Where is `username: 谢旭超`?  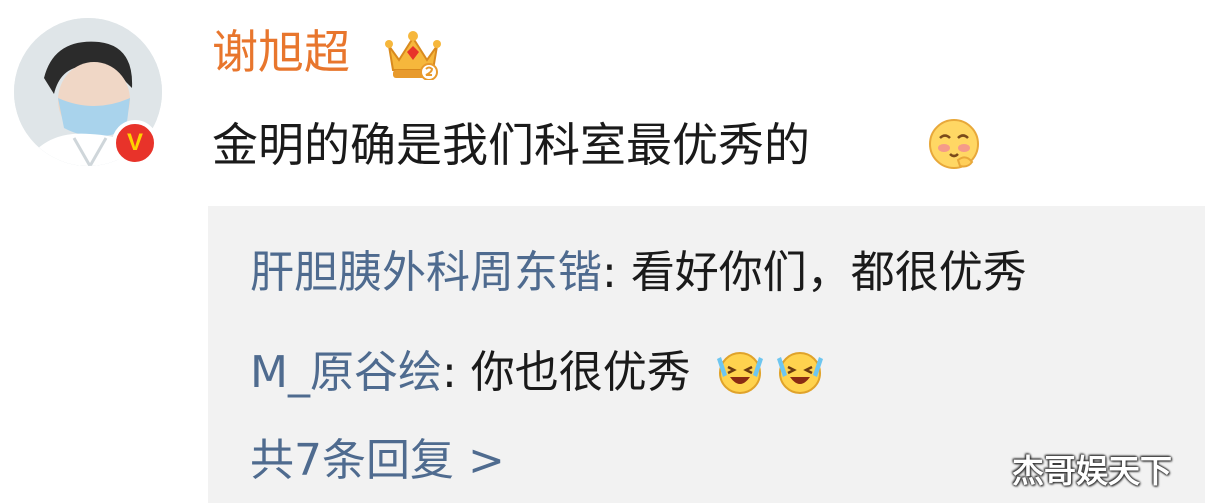 username: 谢旭超 is located at coordinates (281, 52).